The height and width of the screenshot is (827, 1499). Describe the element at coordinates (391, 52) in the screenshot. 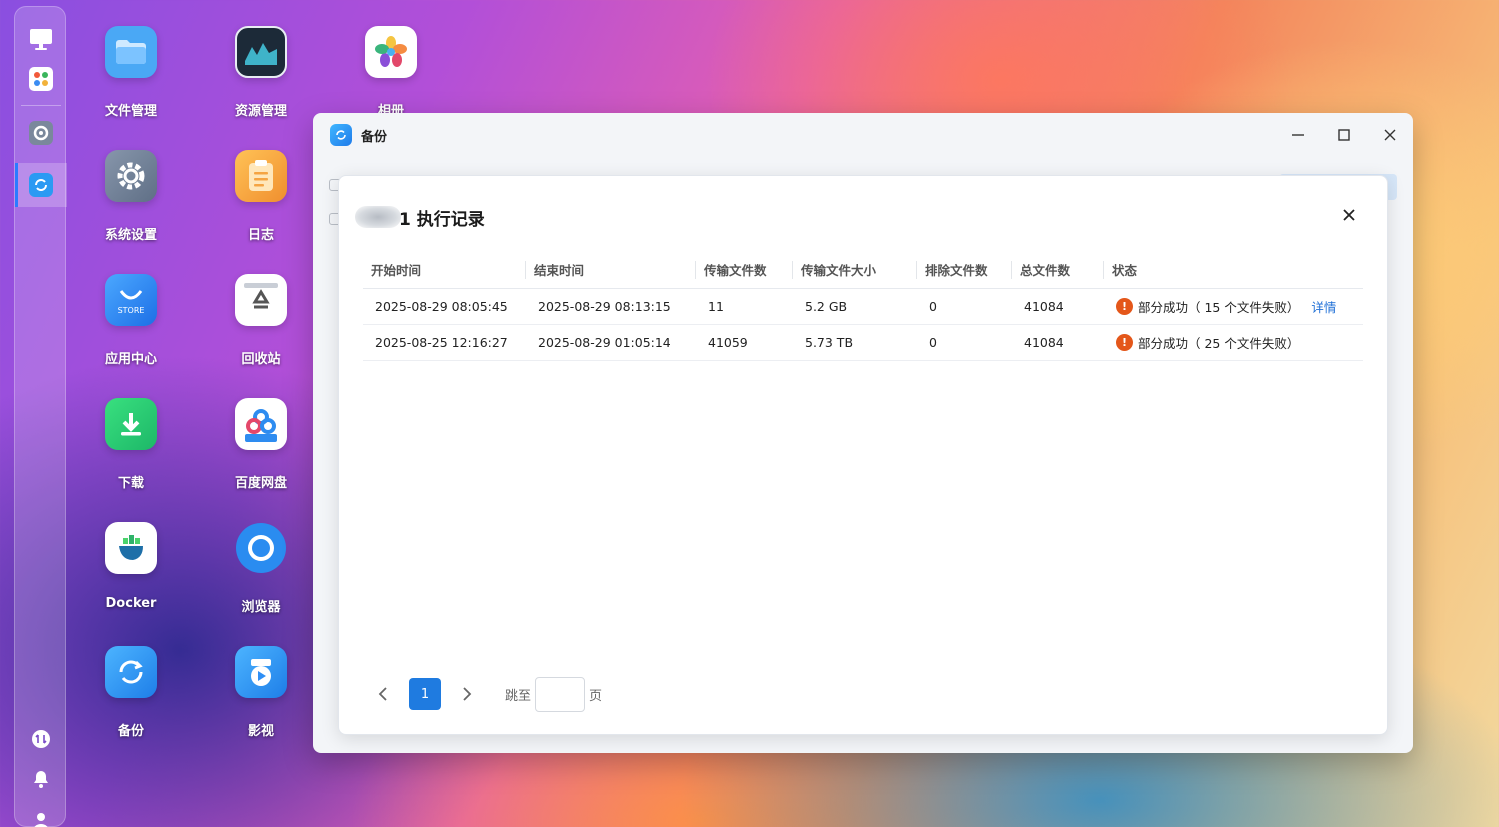

I see `photos-icon` at that location.